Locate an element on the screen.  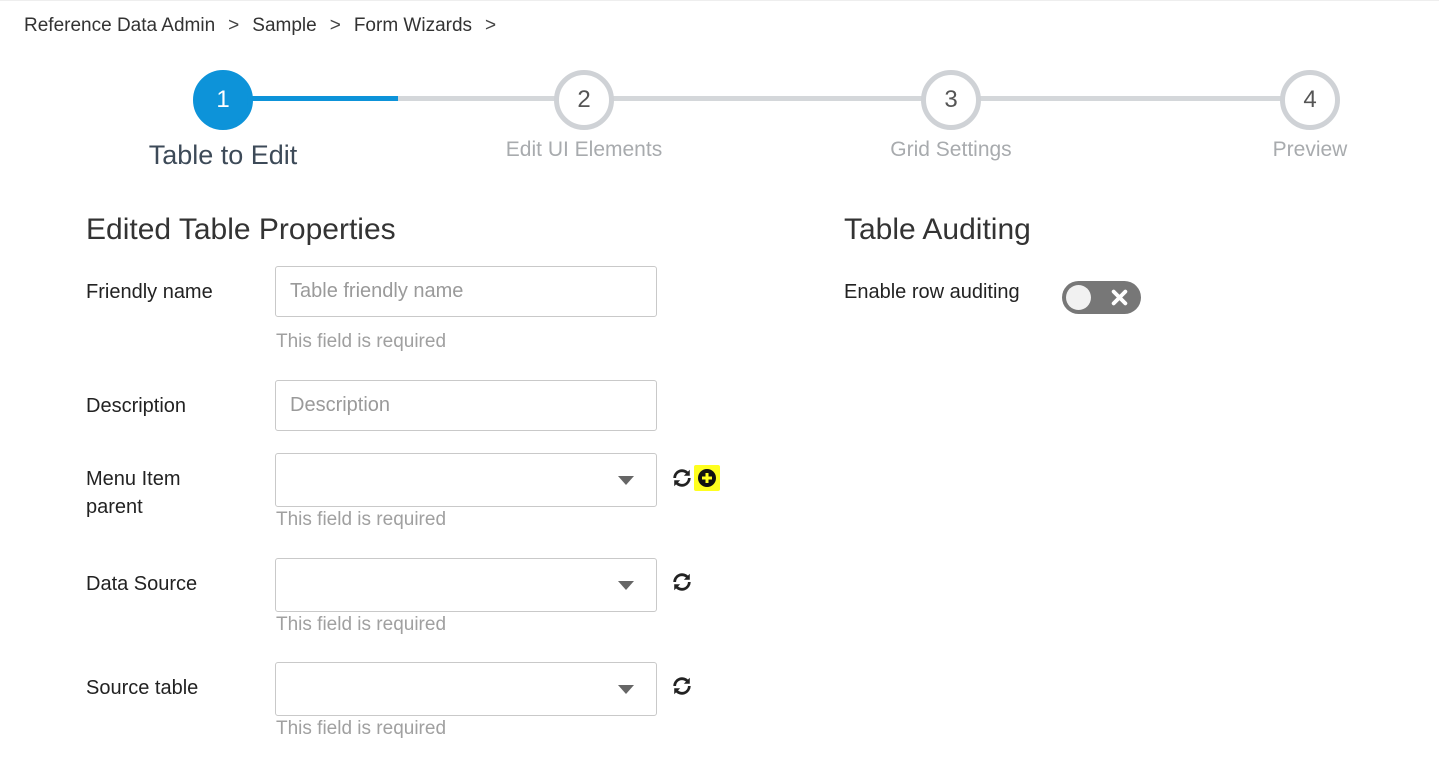
menu-item-parent-label: Menu Item parent is located at coordinates (133, 493).